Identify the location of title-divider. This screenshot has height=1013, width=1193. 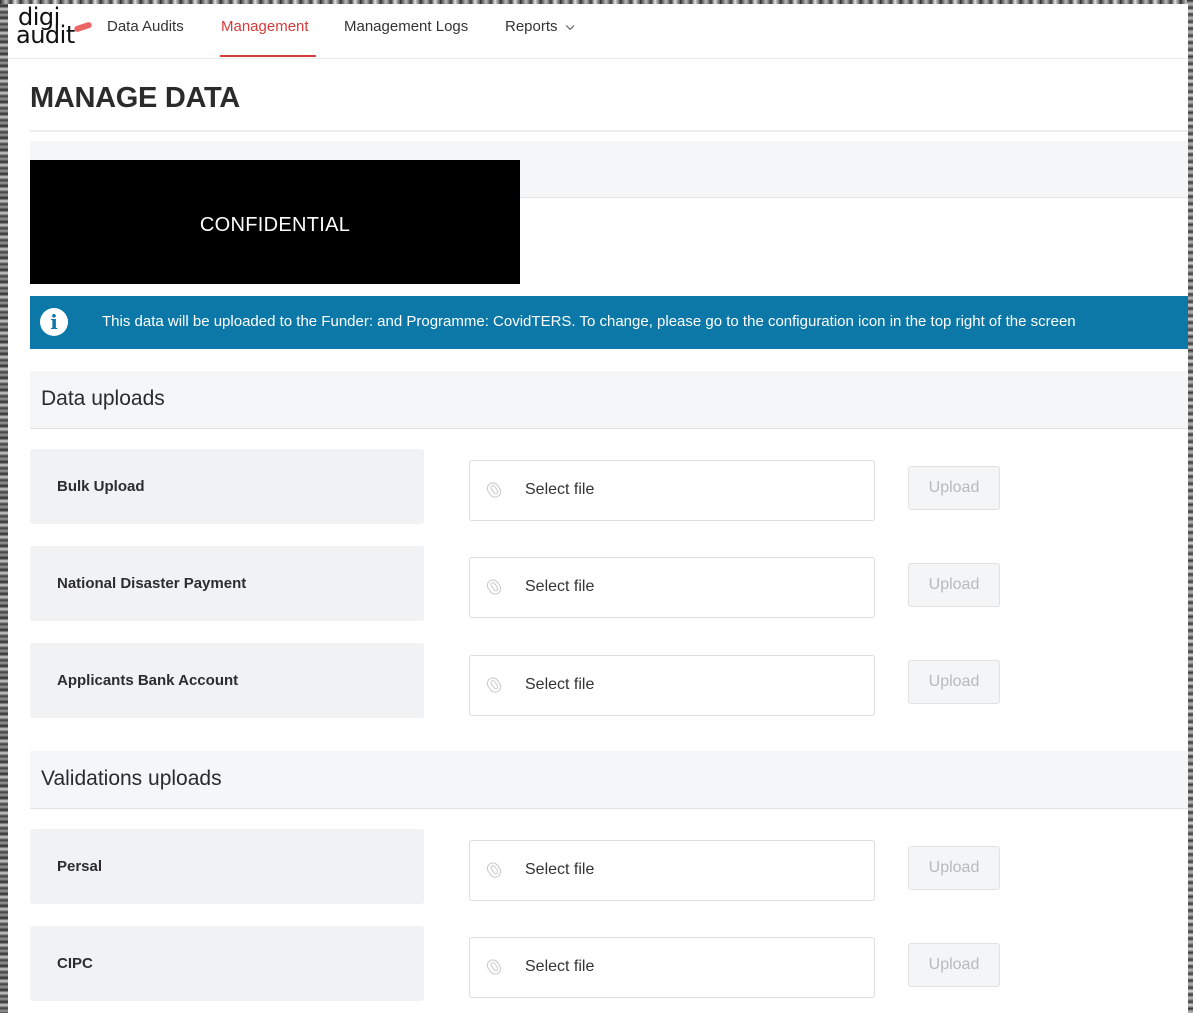
(609, 131).